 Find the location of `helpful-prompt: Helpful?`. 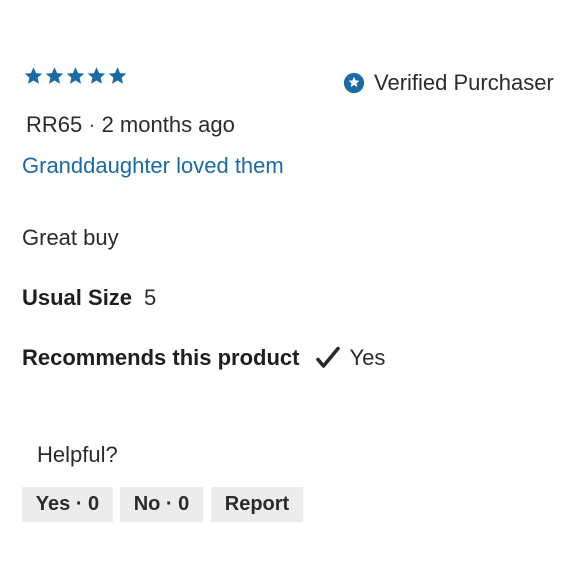

helpful-prompt: Helpful? is located at coordinates (77, 454).